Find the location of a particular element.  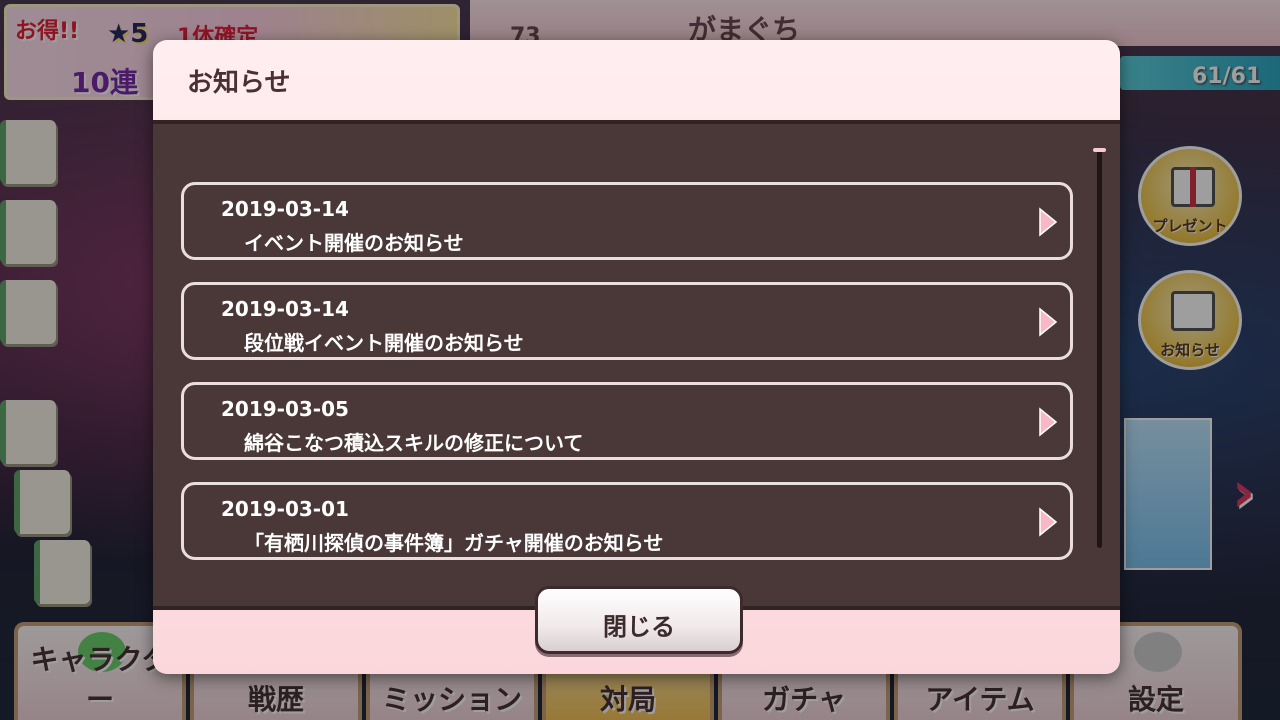

notice-item: 2019-03-01 「有栖川探偵の事件簿」ガチャ開催のお知らせ is located at coordinates (627, 521).